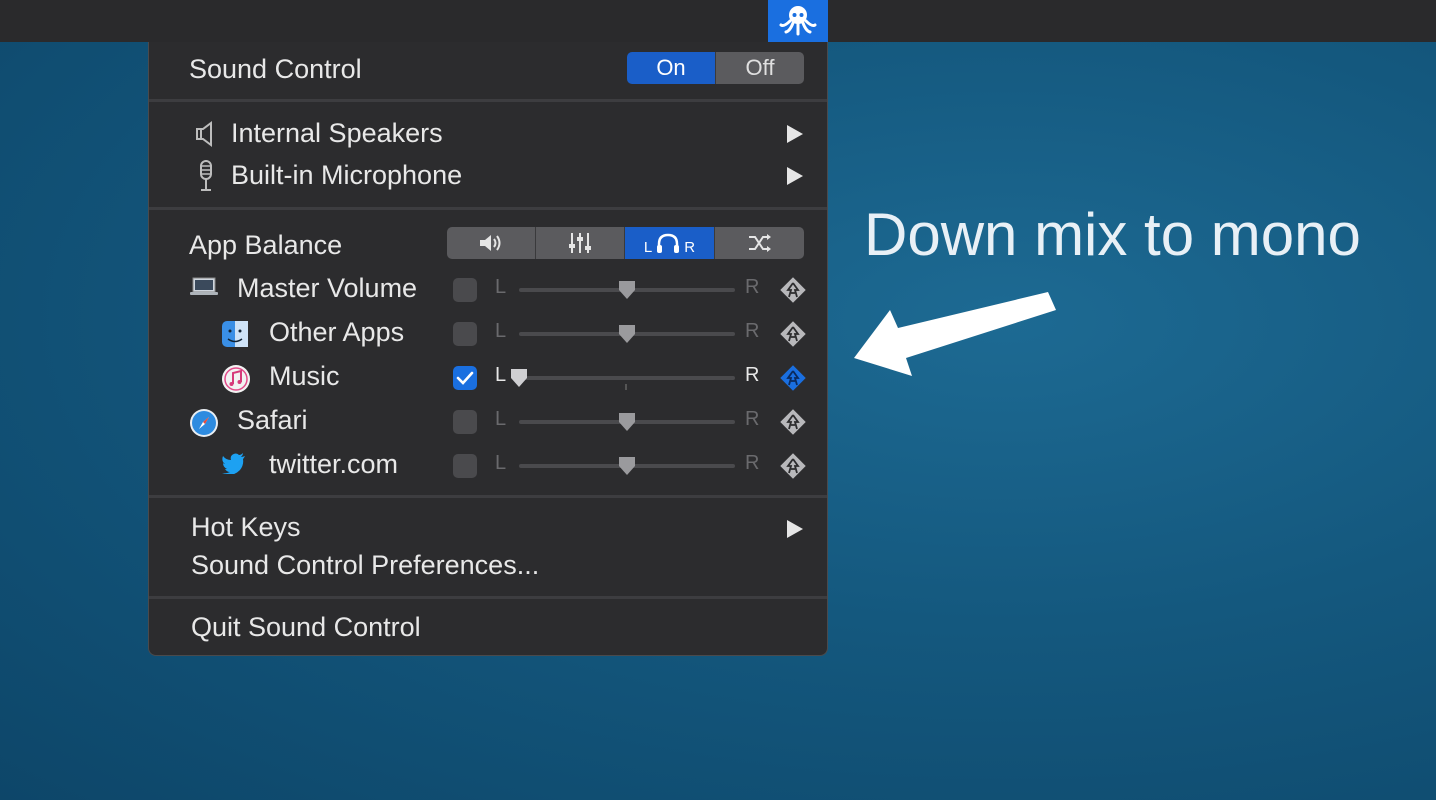 This screenshot has height=800, width=1436. Describe the element at coordinates (337, 133) in the screenshot. I see `device-label: Internal Speakers` at that location.